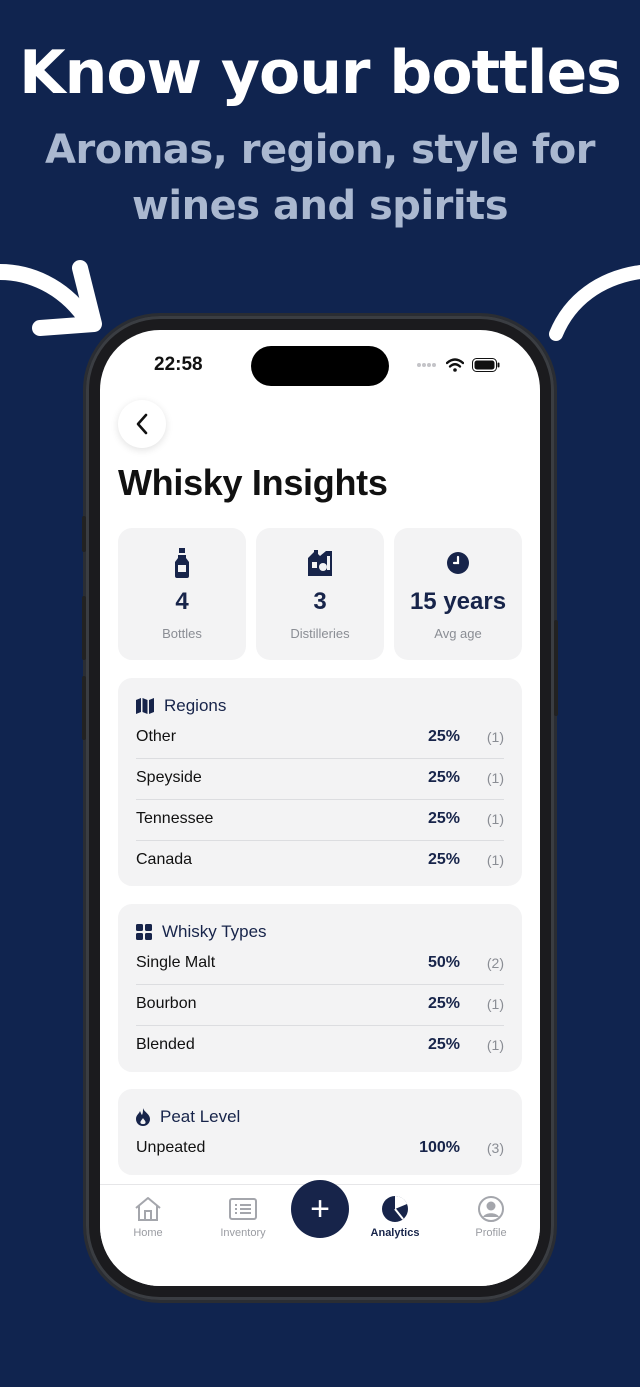  What do you see at coordinates (320, 861) in the screenshot?
I see `region-row: Canada 25% (1)` at bounding box center [320, 861].